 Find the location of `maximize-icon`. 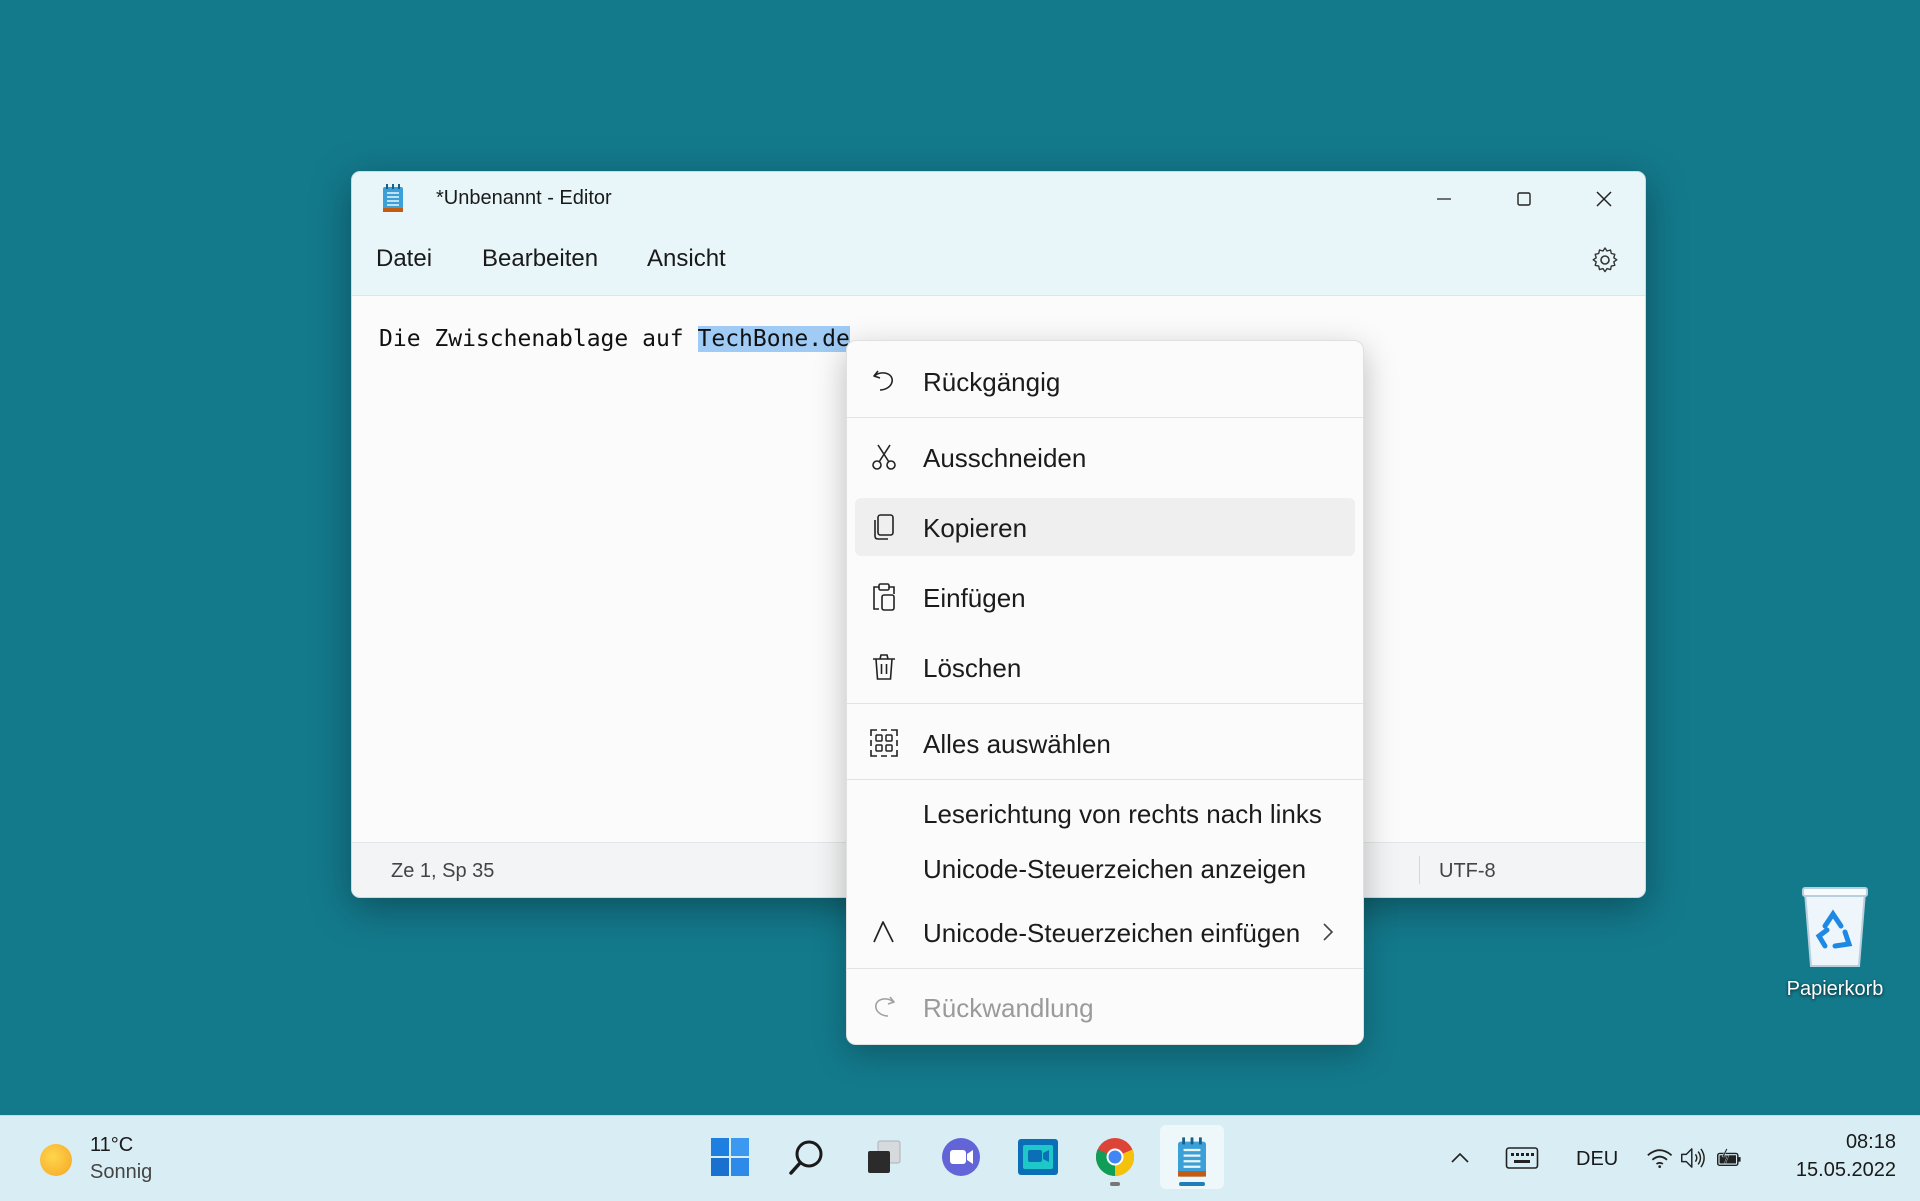

maximize-icon is located at coordinates (1524, 198).